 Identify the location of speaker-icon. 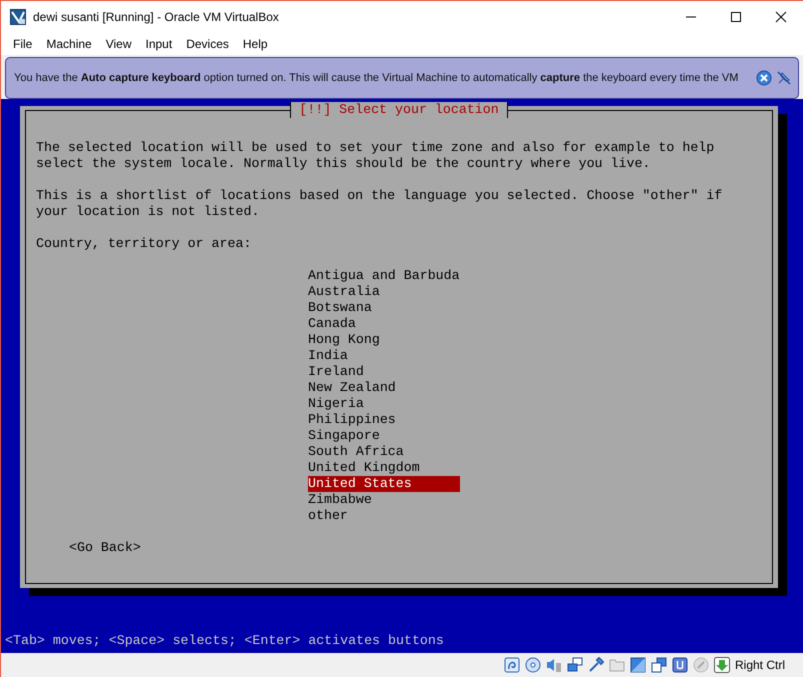
(554, 665).